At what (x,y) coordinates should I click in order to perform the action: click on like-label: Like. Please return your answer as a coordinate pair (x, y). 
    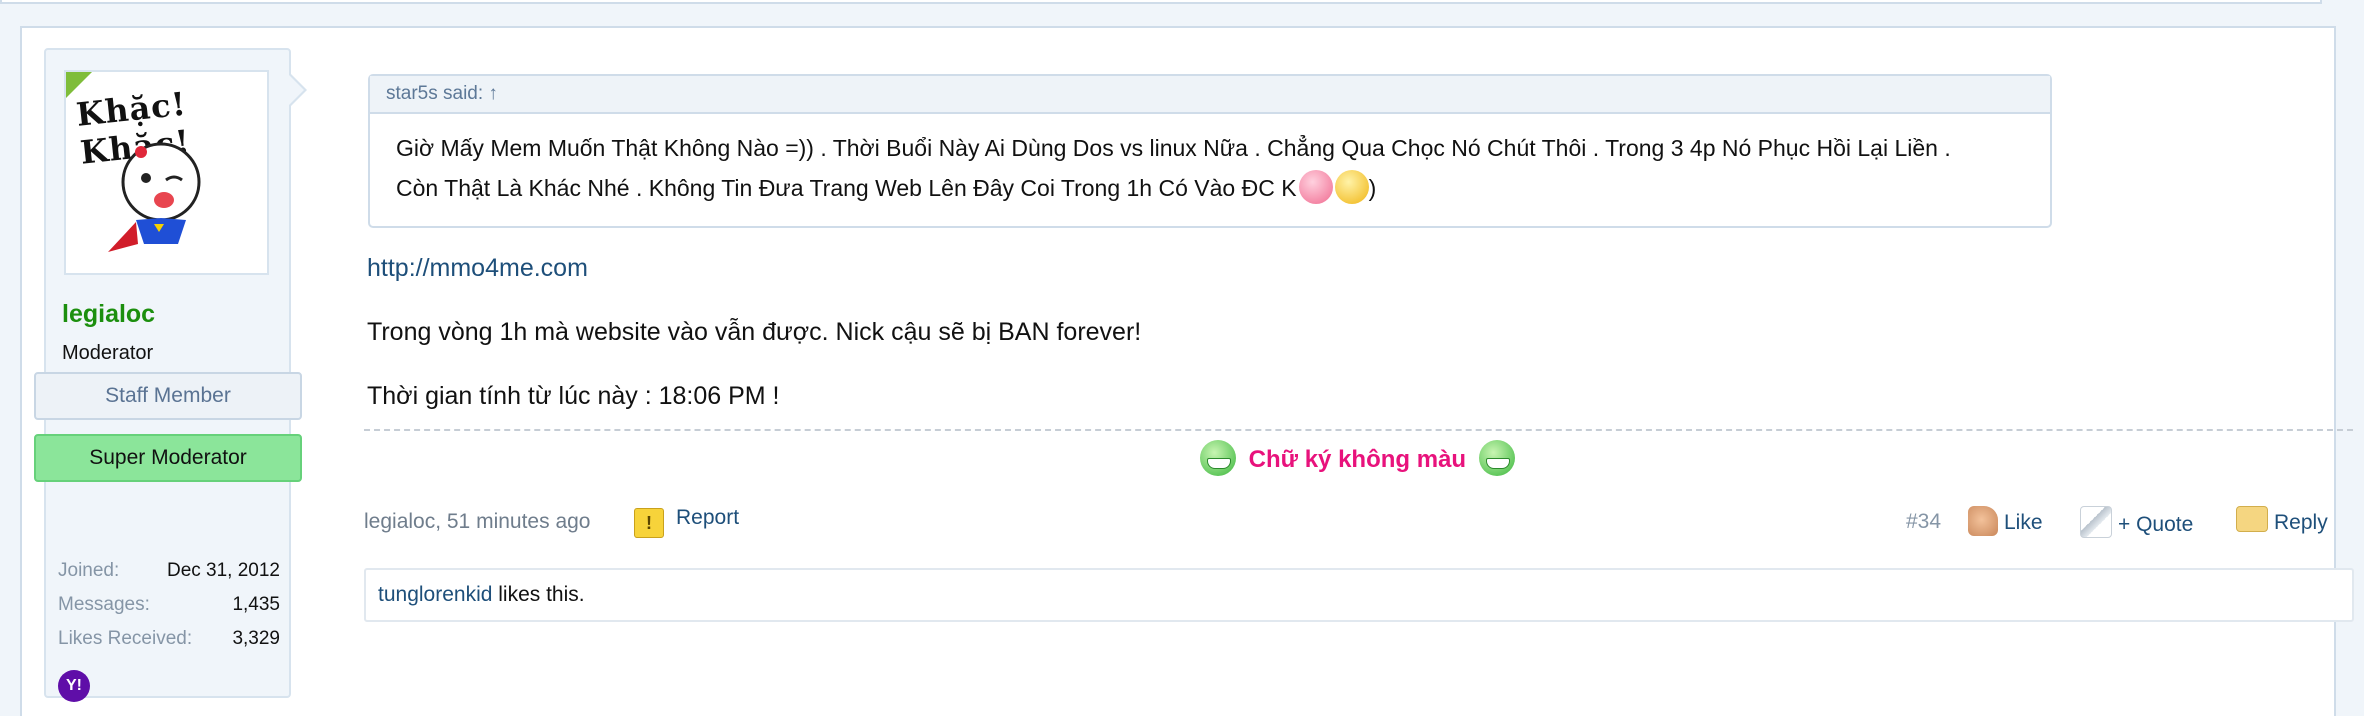
    Looking at the image, I should click on (2023, 522).